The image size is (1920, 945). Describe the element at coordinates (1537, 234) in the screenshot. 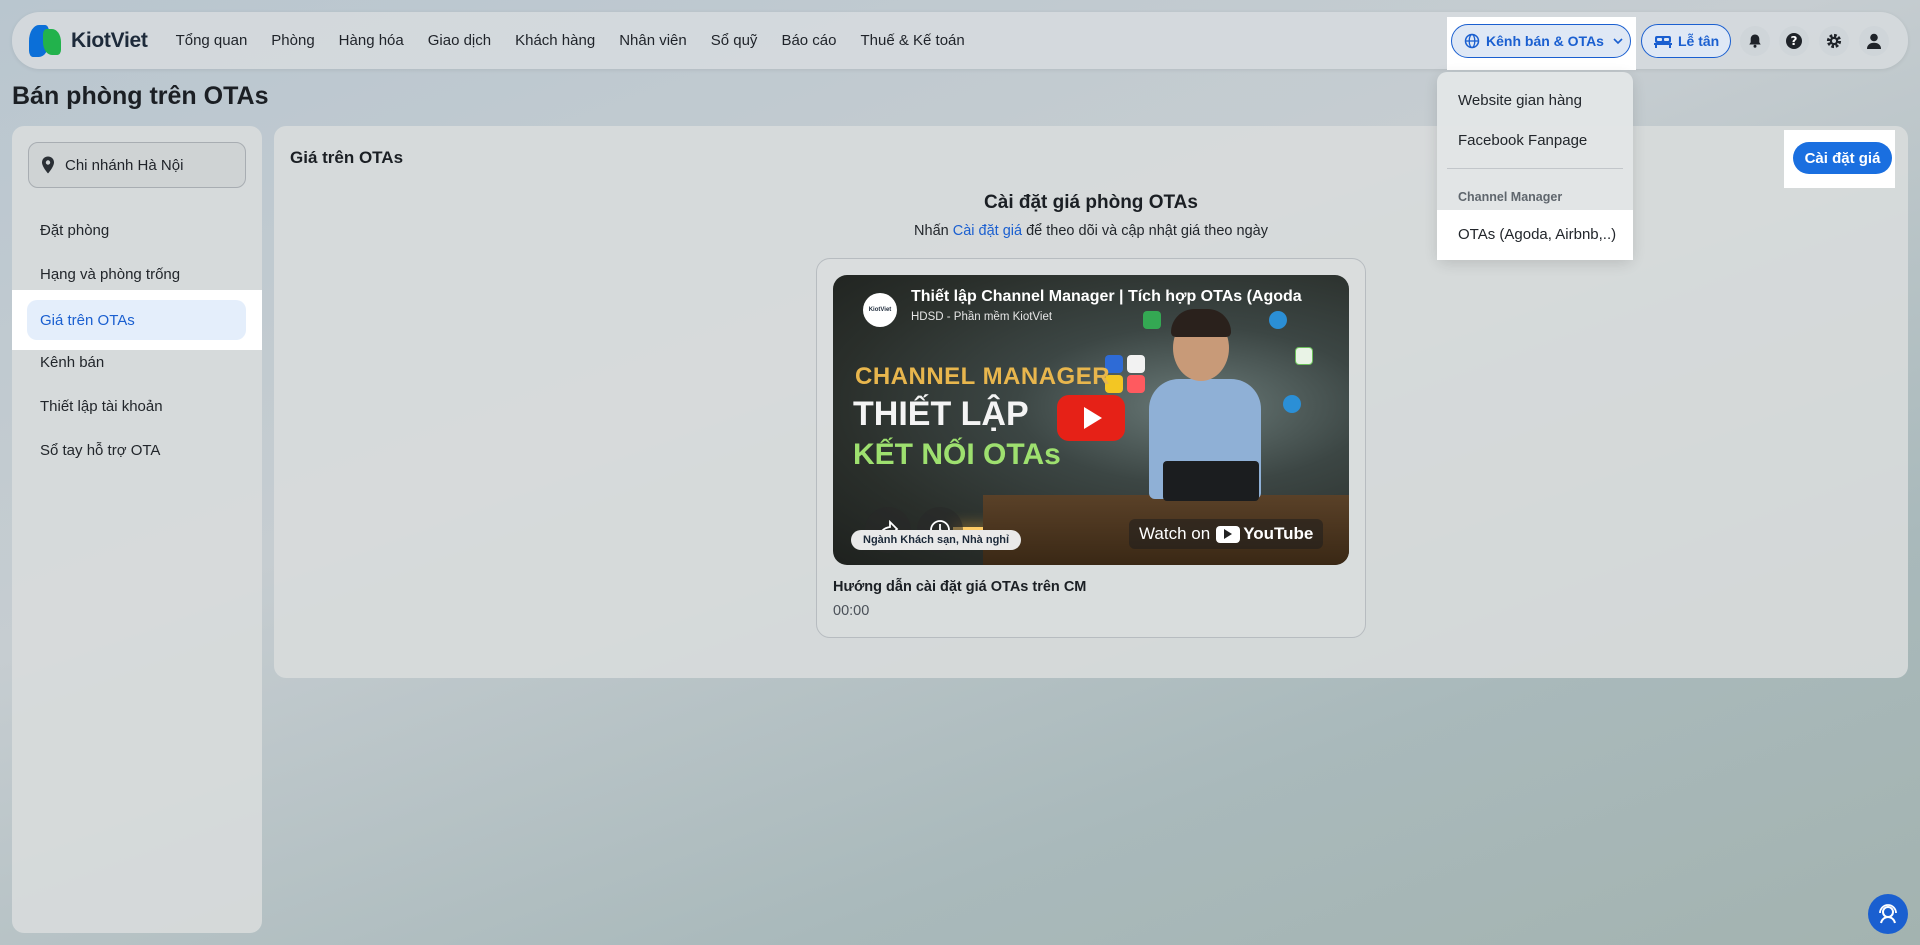

I see `menu-item-otas: OTAs (Agoda, Airbnb,..)` at that location.